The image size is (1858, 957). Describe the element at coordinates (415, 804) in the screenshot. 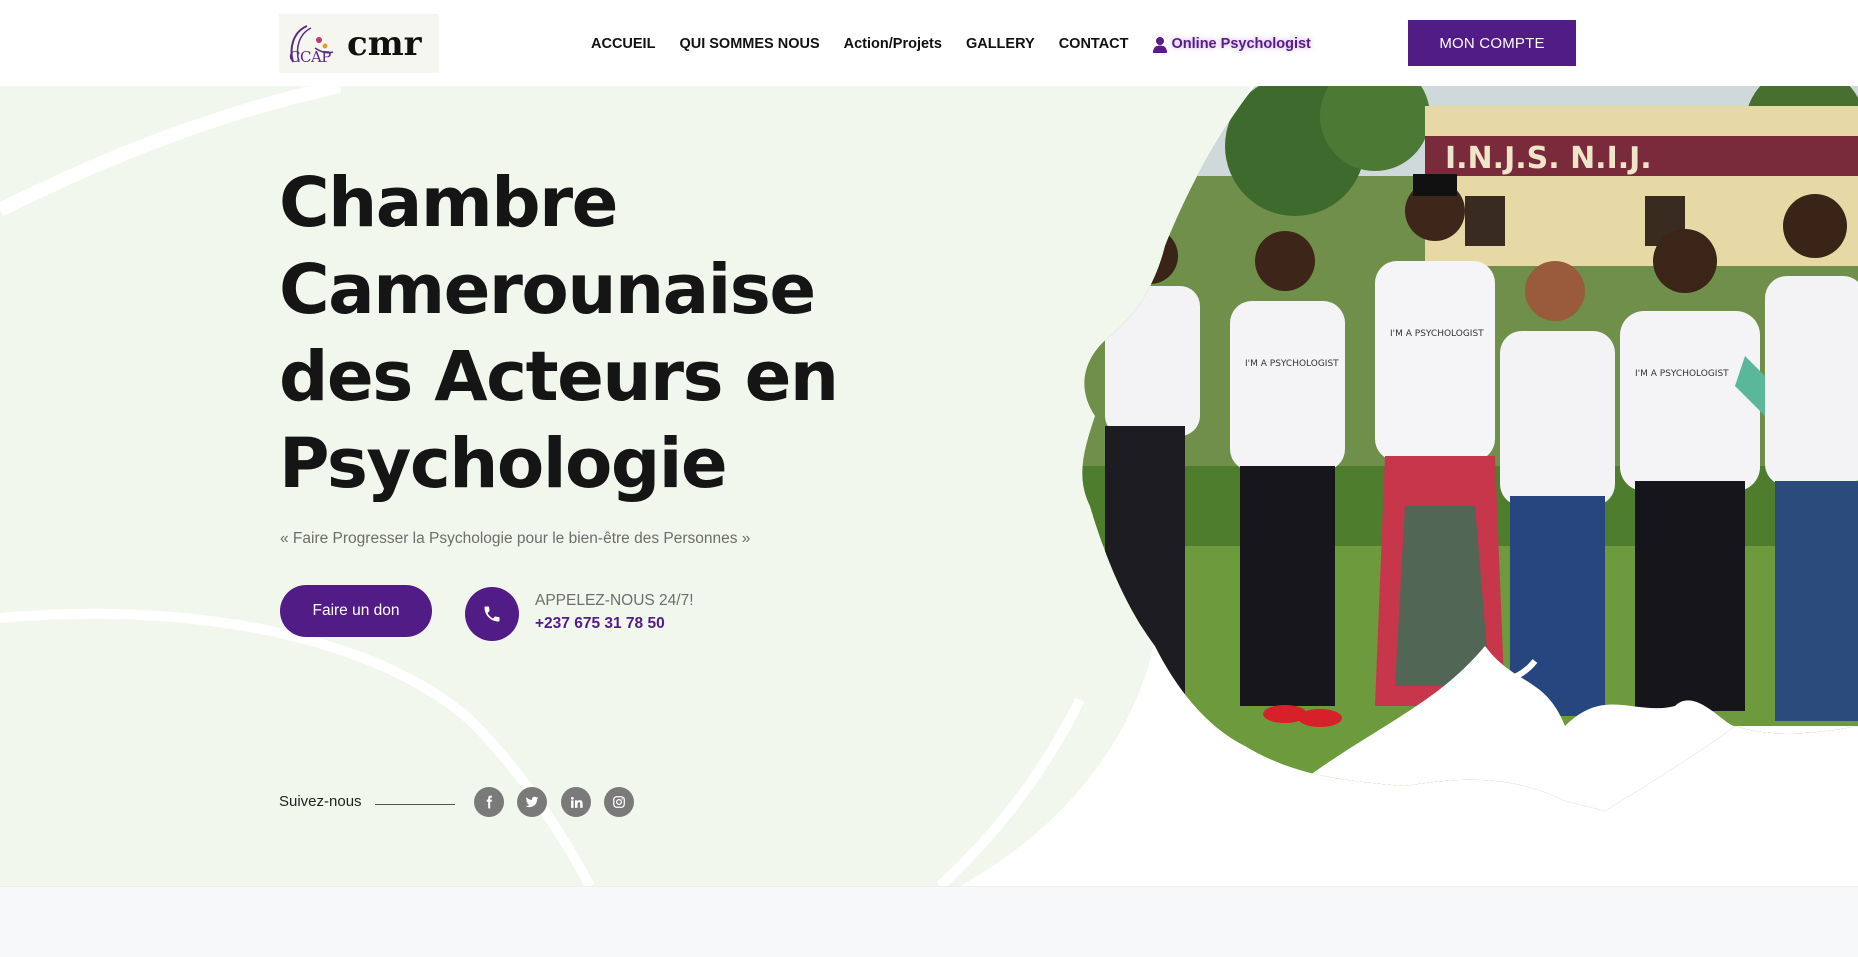

I see `follow-divider` at that location.